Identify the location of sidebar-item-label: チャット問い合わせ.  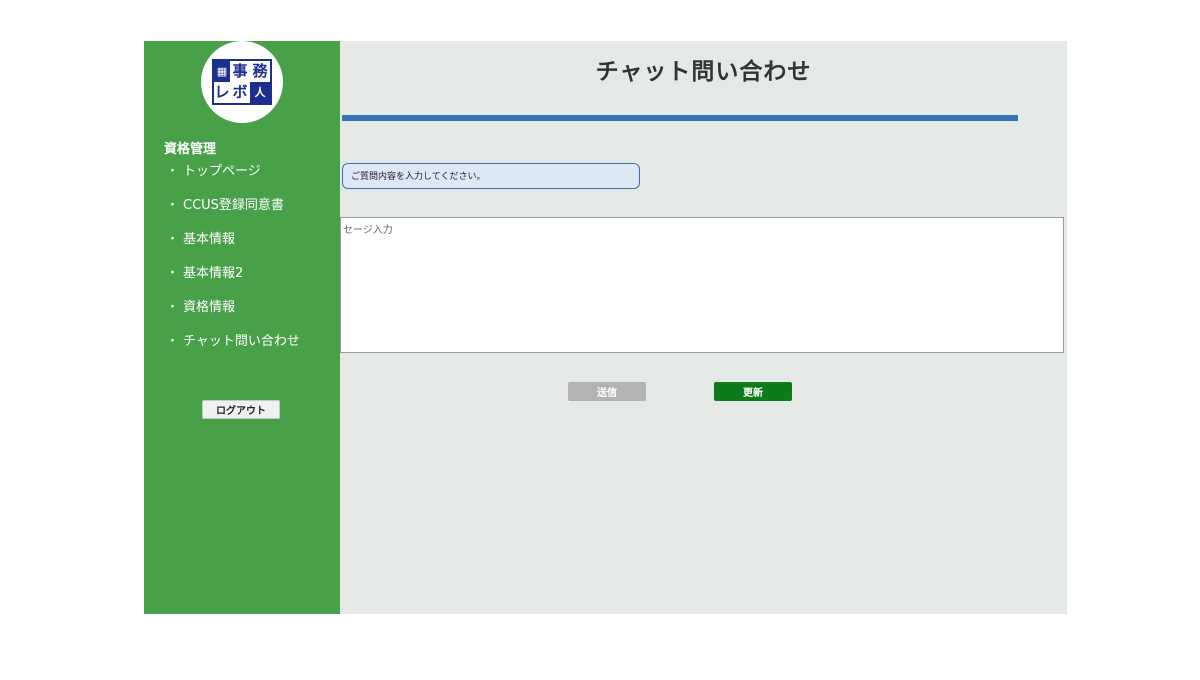
(241, 341).